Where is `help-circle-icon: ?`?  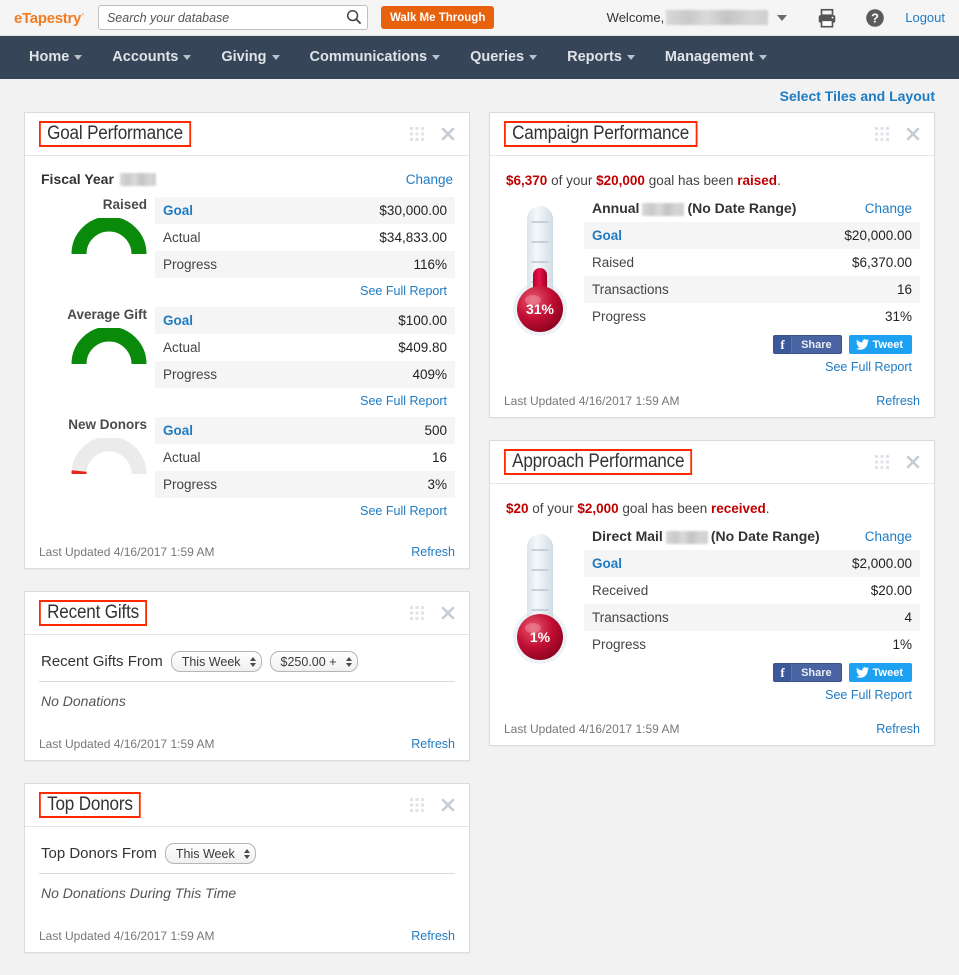 help-circle-icon: ? is located at coordinates (875, 18).